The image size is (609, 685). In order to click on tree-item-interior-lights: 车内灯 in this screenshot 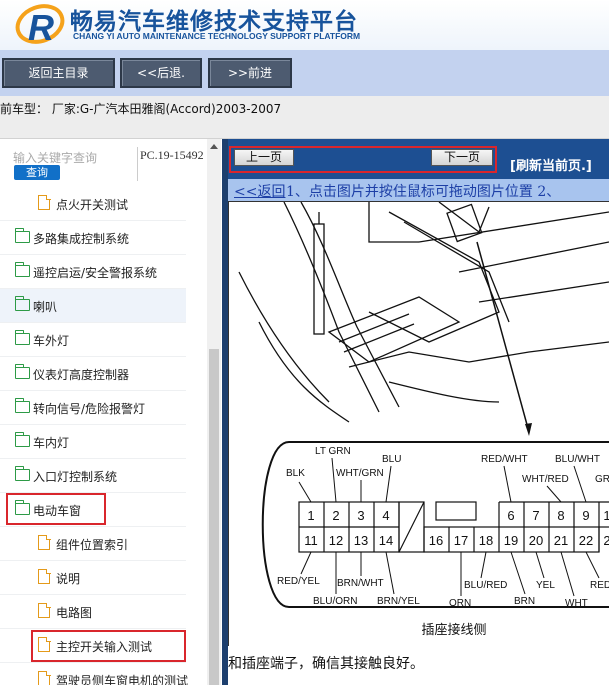, I will do `click(93, 442)`.